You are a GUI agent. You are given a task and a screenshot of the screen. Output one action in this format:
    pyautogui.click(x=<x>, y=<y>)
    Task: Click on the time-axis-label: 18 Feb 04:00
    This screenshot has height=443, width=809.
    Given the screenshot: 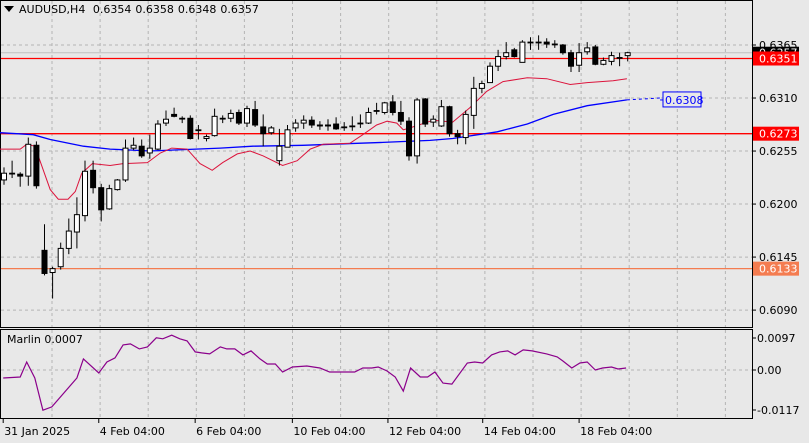 What is the action you would take?
    pyautogui.click(x=616, y=431)
    